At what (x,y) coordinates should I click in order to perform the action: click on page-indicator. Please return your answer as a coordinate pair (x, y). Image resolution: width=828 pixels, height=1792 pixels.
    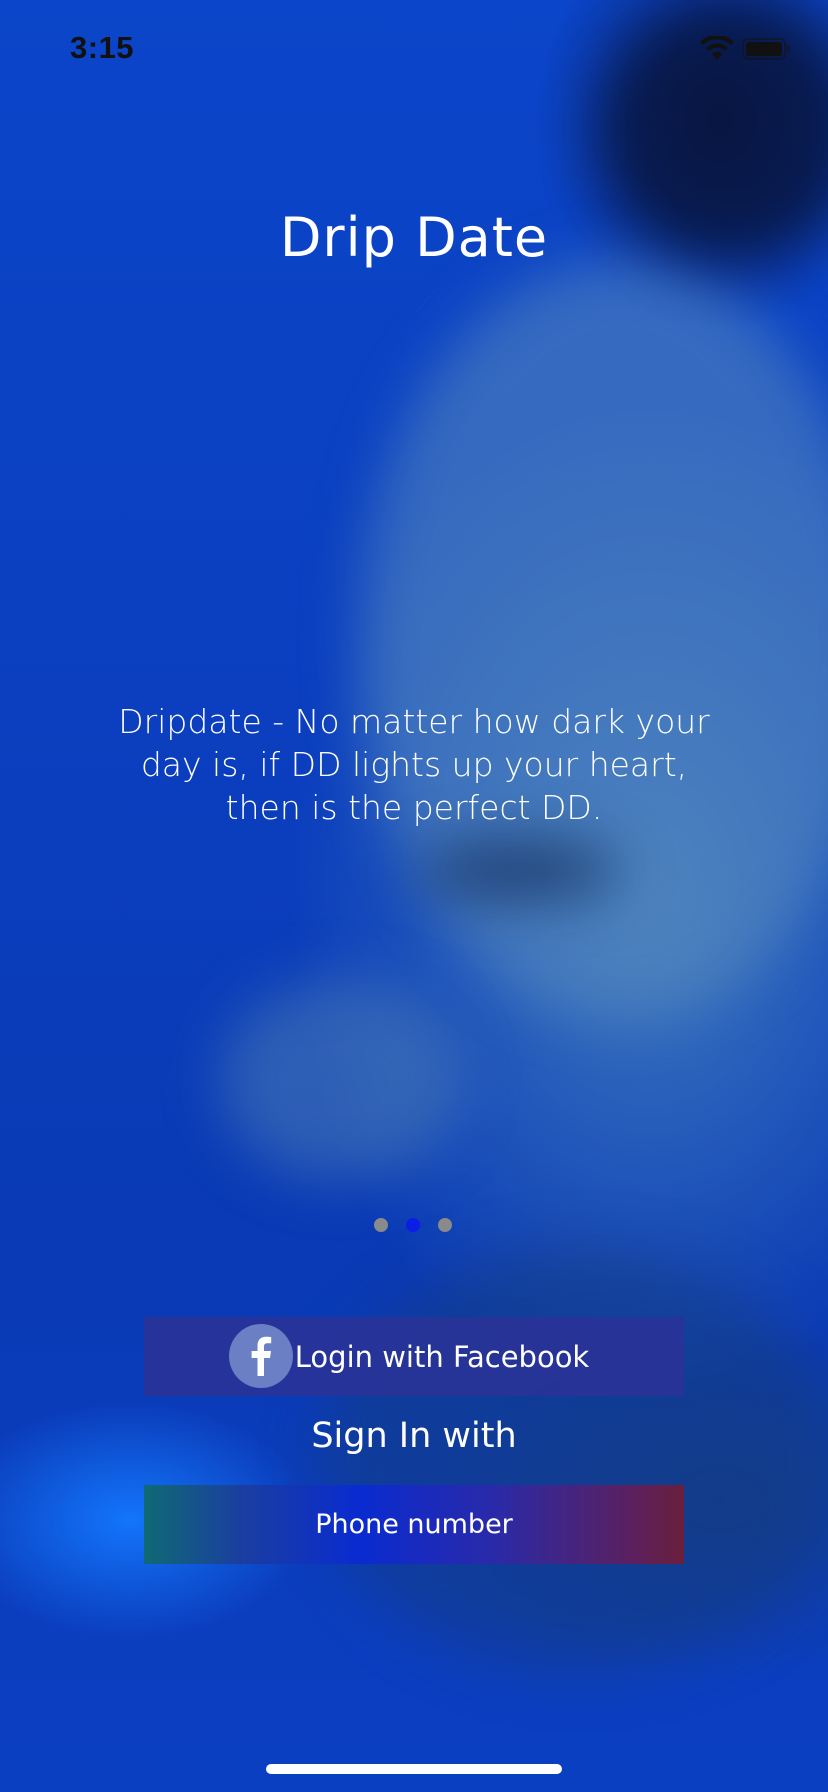
    Looking at the image, I should click on (415, 1226).